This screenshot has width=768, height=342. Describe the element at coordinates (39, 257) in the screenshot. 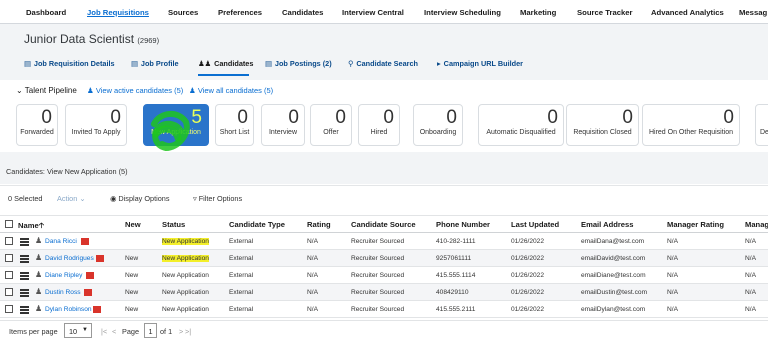

I see `person-icon: ♟` at that location.